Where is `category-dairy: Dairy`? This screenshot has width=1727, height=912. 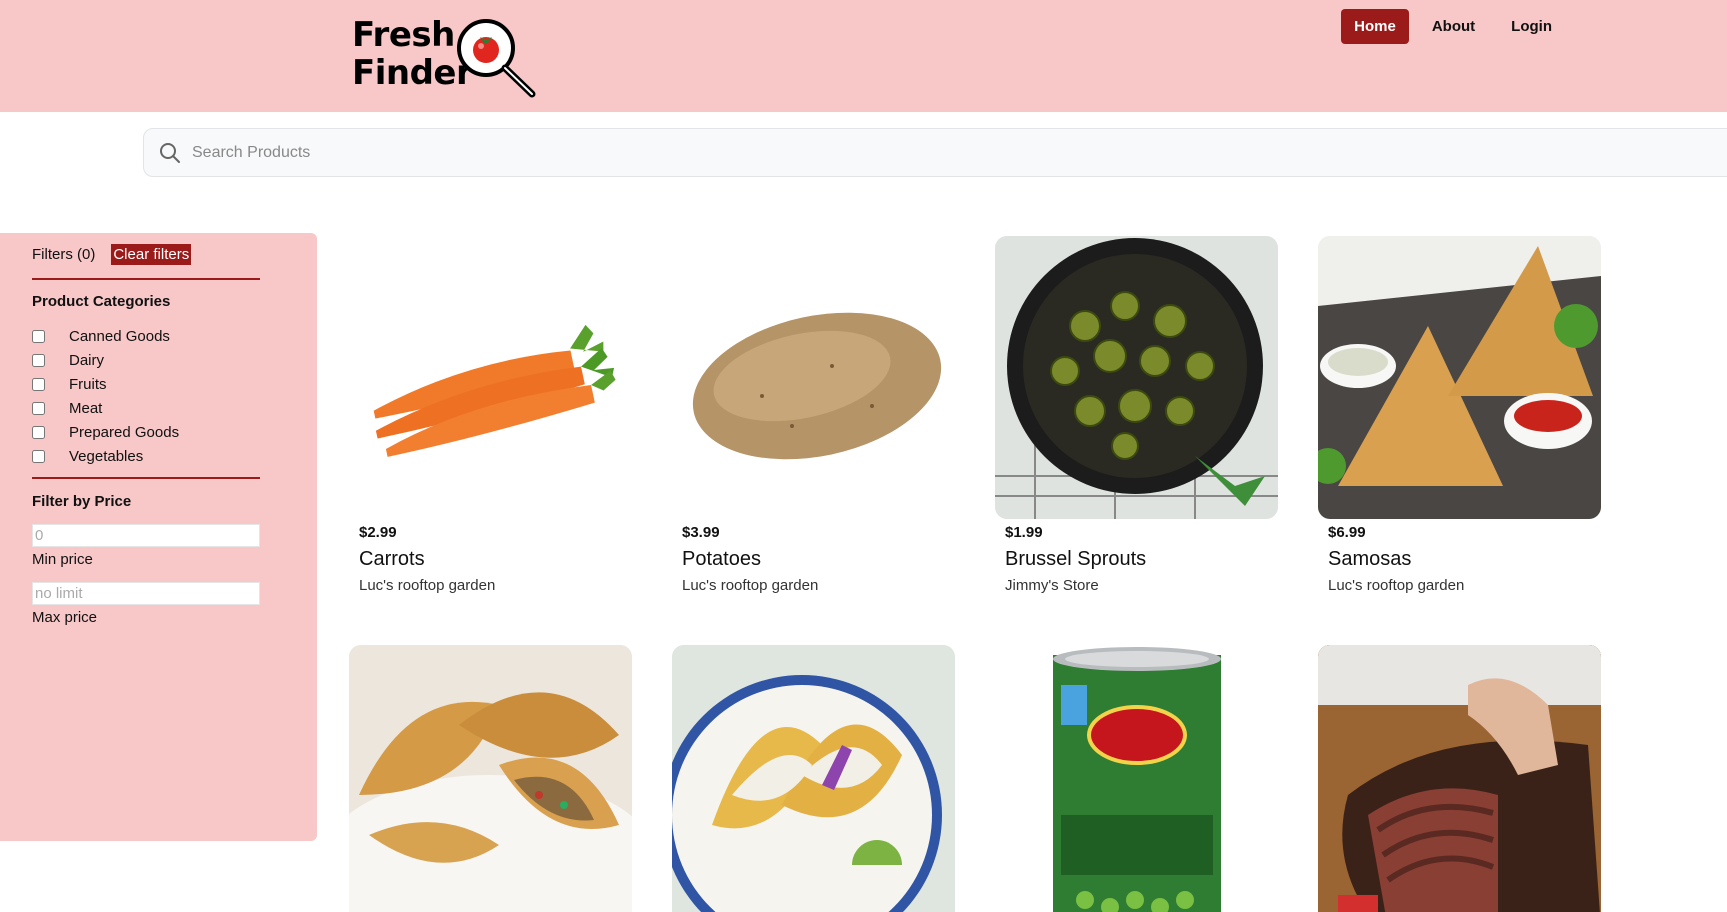 category-dairy: Dairy is located at coordinates (105, 360).